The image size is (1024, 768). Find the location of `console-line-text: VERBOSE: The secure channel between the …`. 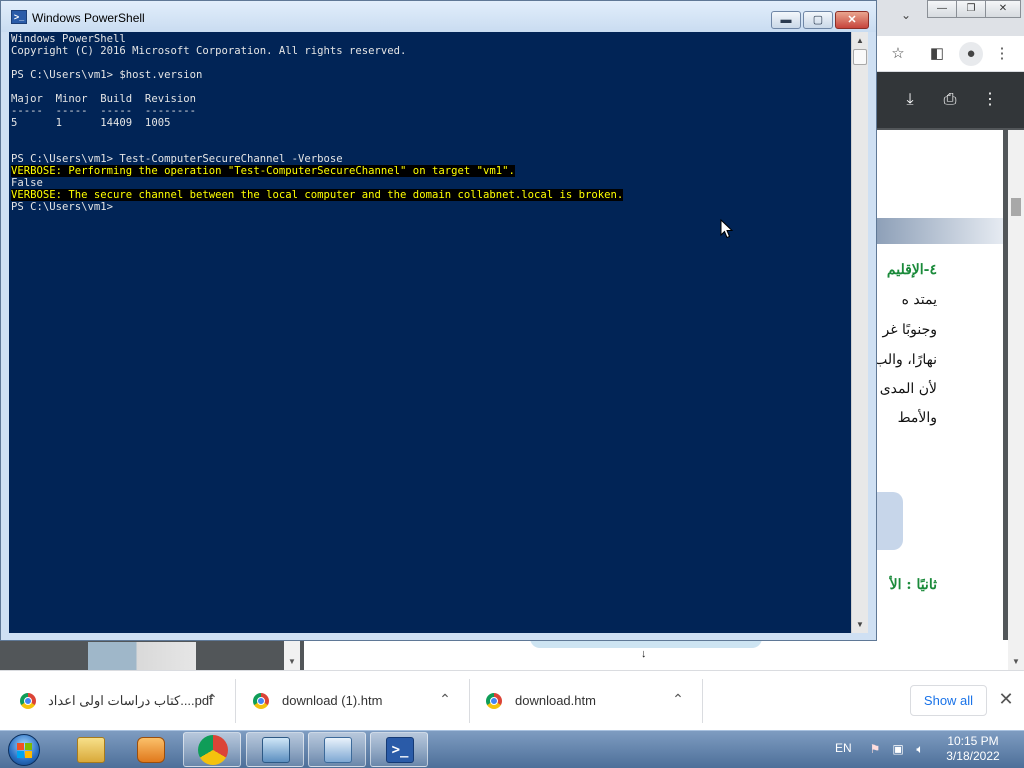

console-line-text: VERBOSE: The secure channel between the … is located at coordinates (317, 195).